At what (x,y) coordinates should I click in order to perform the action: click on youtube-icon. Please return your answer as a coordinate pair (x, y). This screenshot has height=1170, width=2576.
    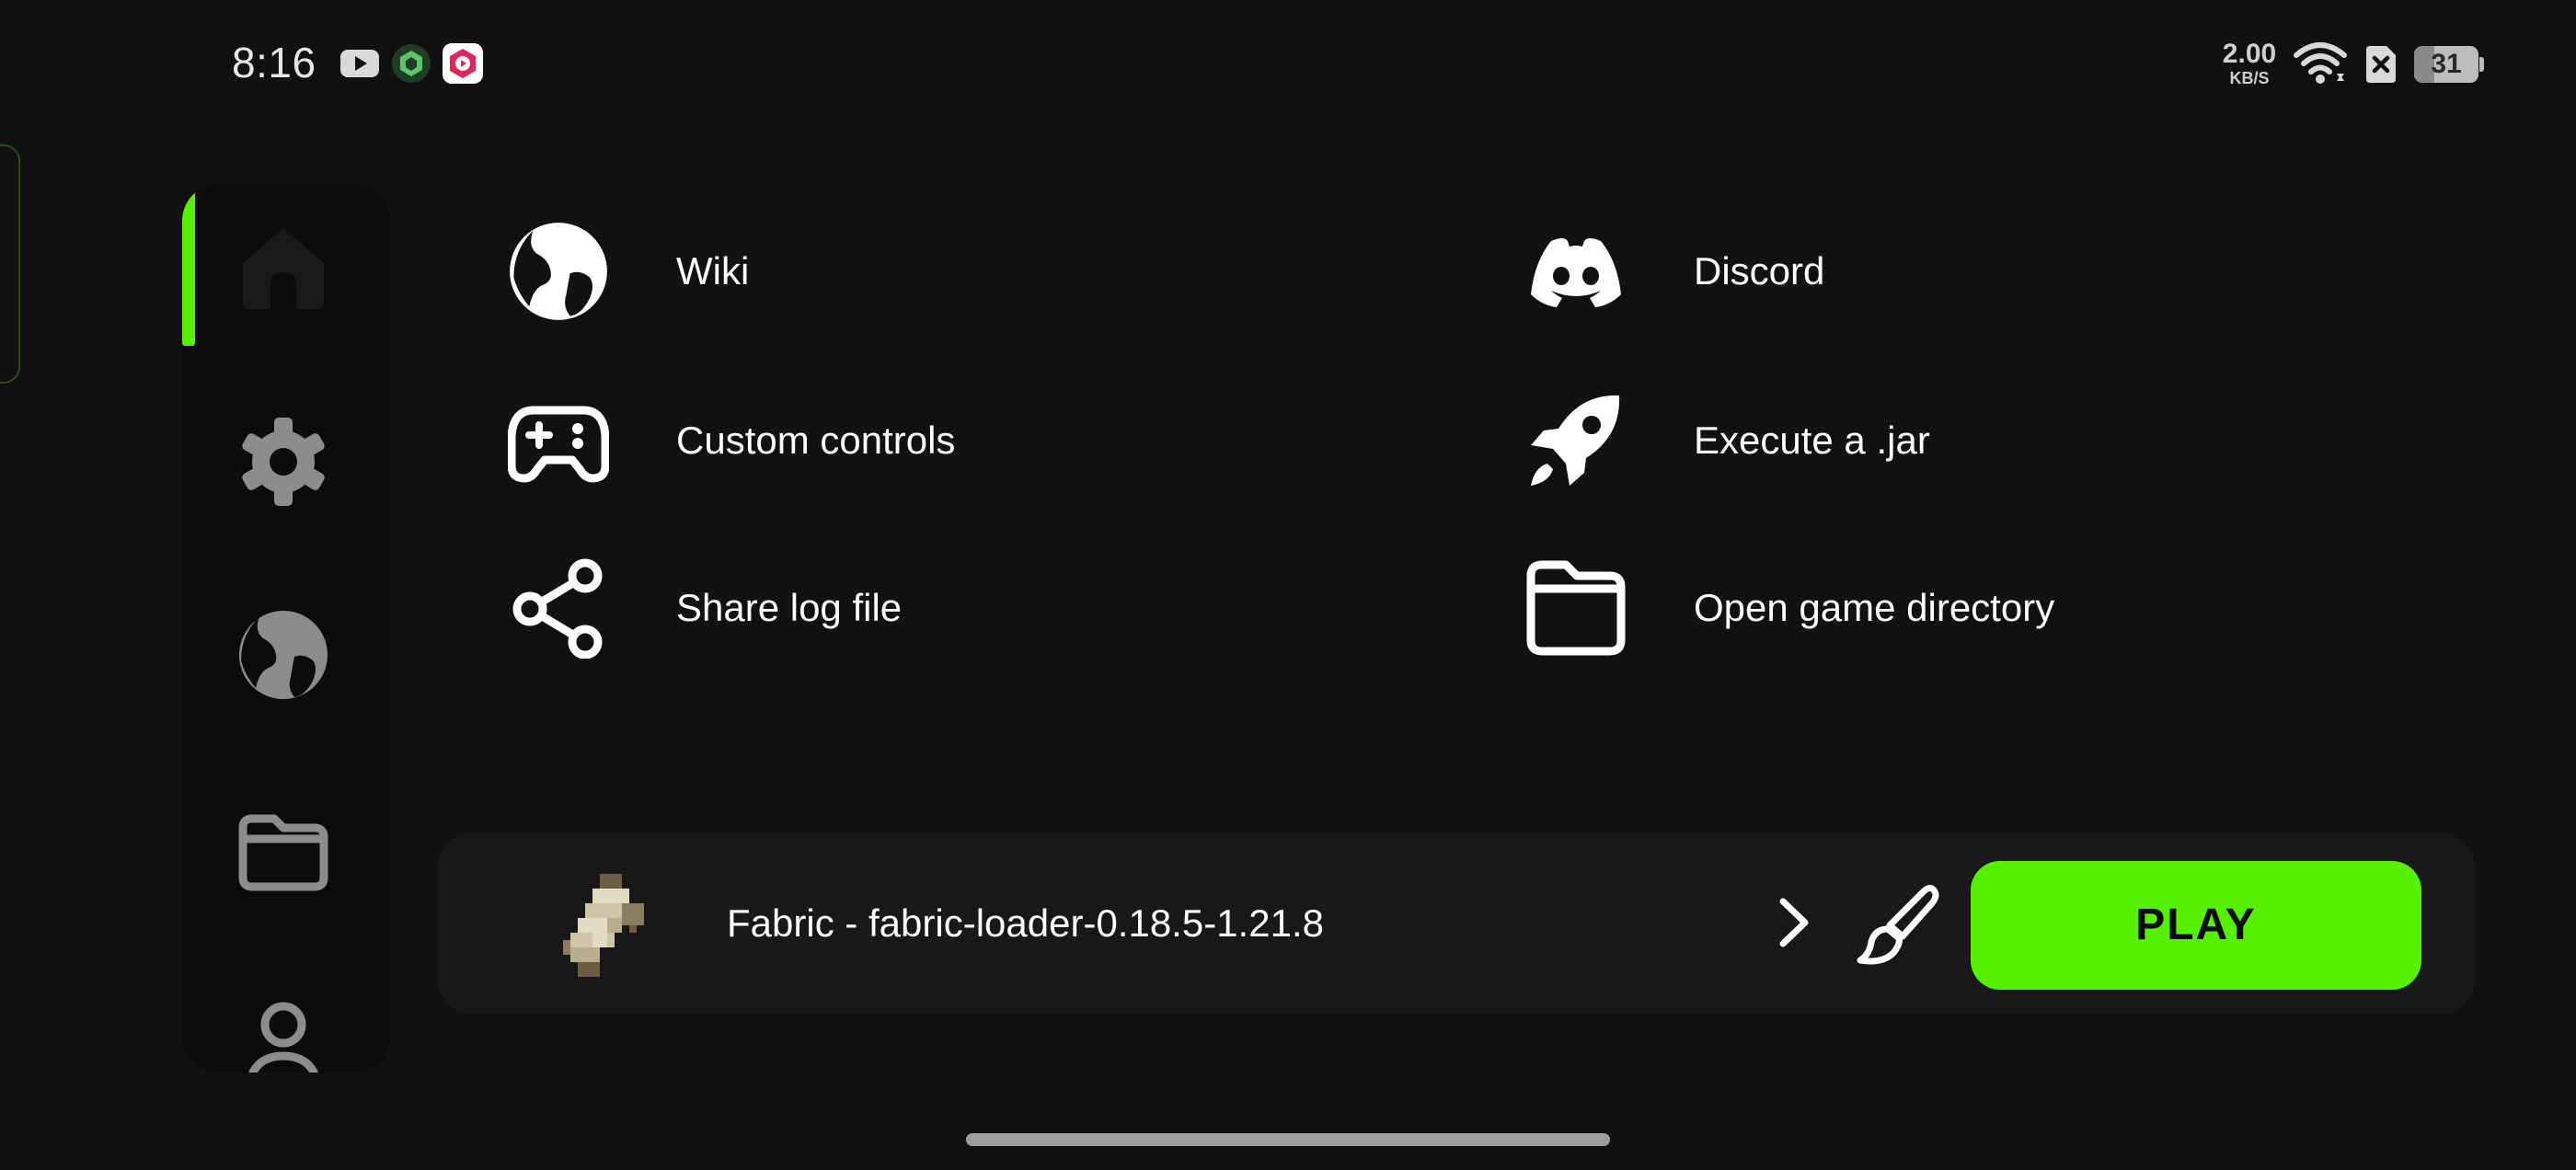
    Looking at the image, I should click on (360, 63).